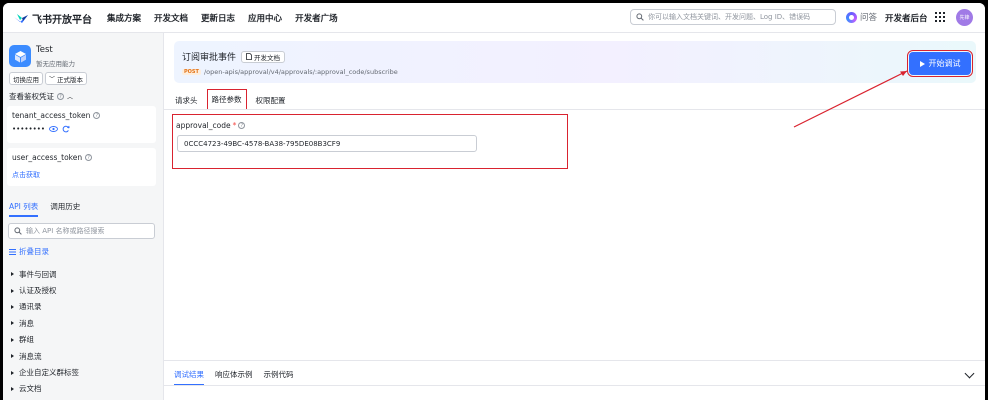 This screenshot has height=400, width=988. Describe the element at coordinates (574, 109) in the screenshot. I see `tabs-divider` at that location.